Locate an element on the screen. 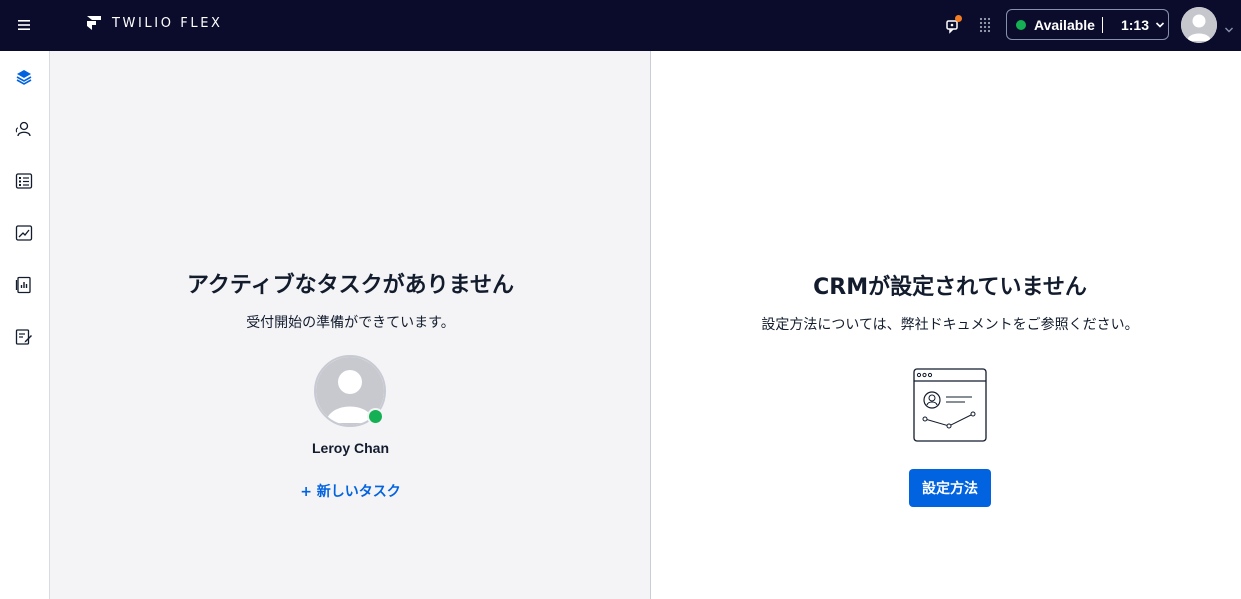 This screenshot has width=1241, height=599. no-tasks-subtitle: 受付開始の準備ができています。 is located at coordinates (350, 323).